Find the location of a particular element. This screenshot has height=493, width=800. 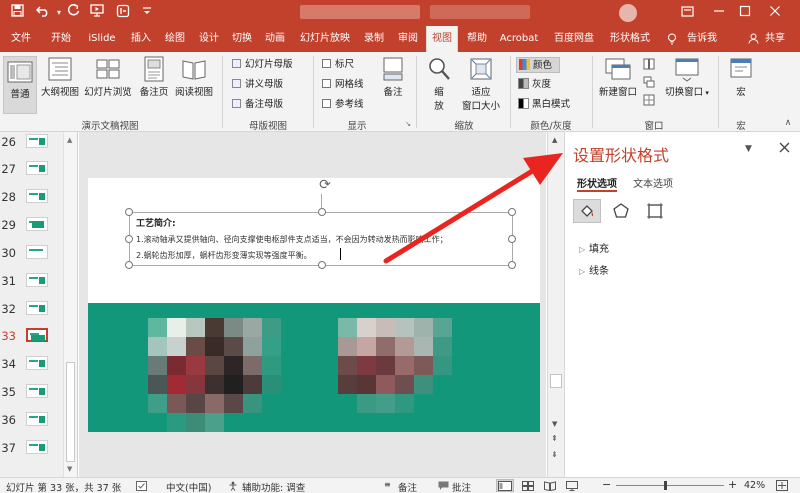

redo-icon is located at coordinates (73, 12).